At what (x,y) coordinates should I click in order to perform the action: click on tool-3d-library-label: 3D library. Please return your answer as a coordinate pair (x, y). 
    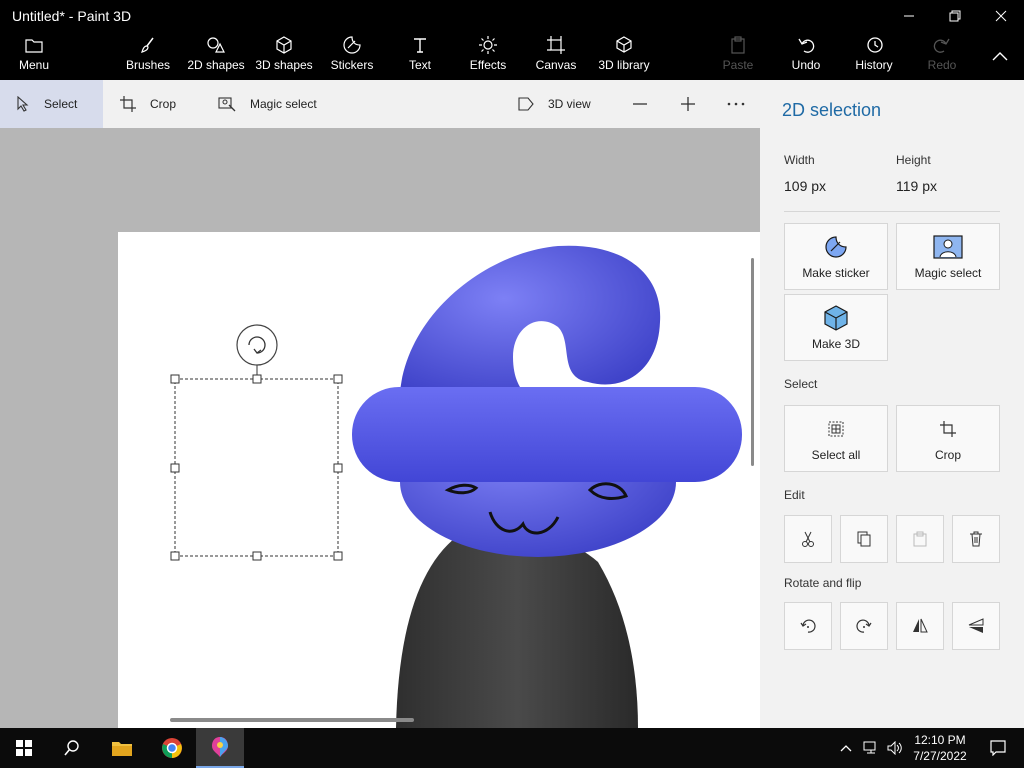
    Looking at the image, I should click on (624, 65).